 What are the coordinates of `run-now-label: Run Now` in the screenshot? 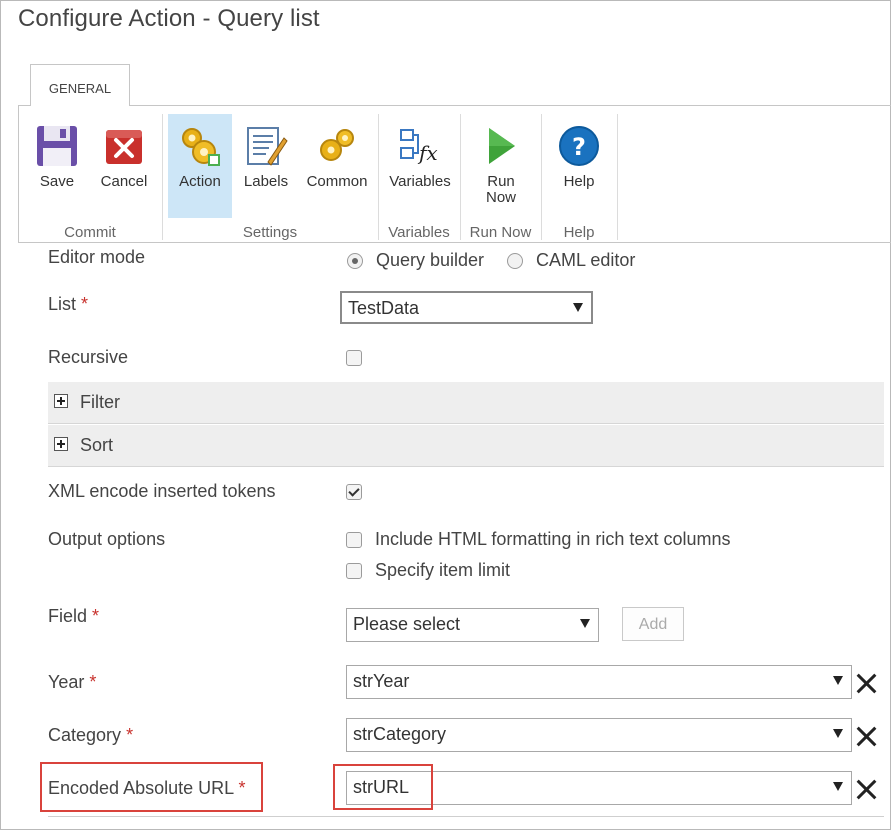 It's located at (500, 189).